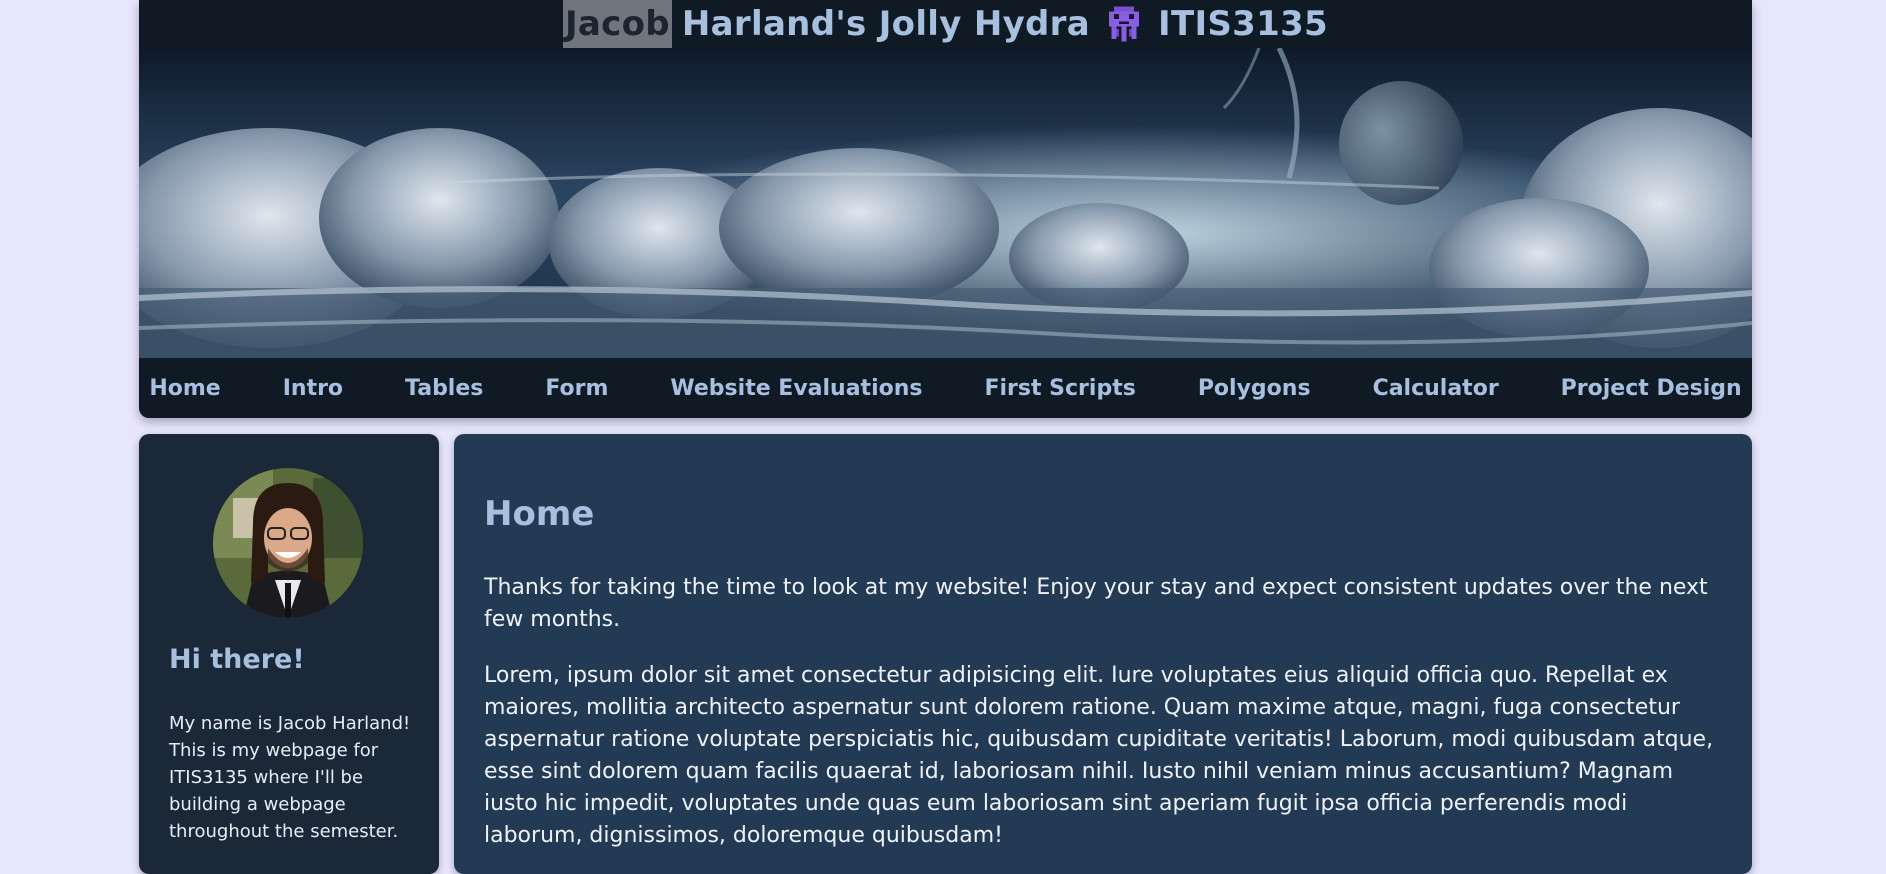 The image size is (1886, 874). Describe the element at coordinates (617, 24) in the screenshot. I see `site-title-highlight: Jacob` at that location.